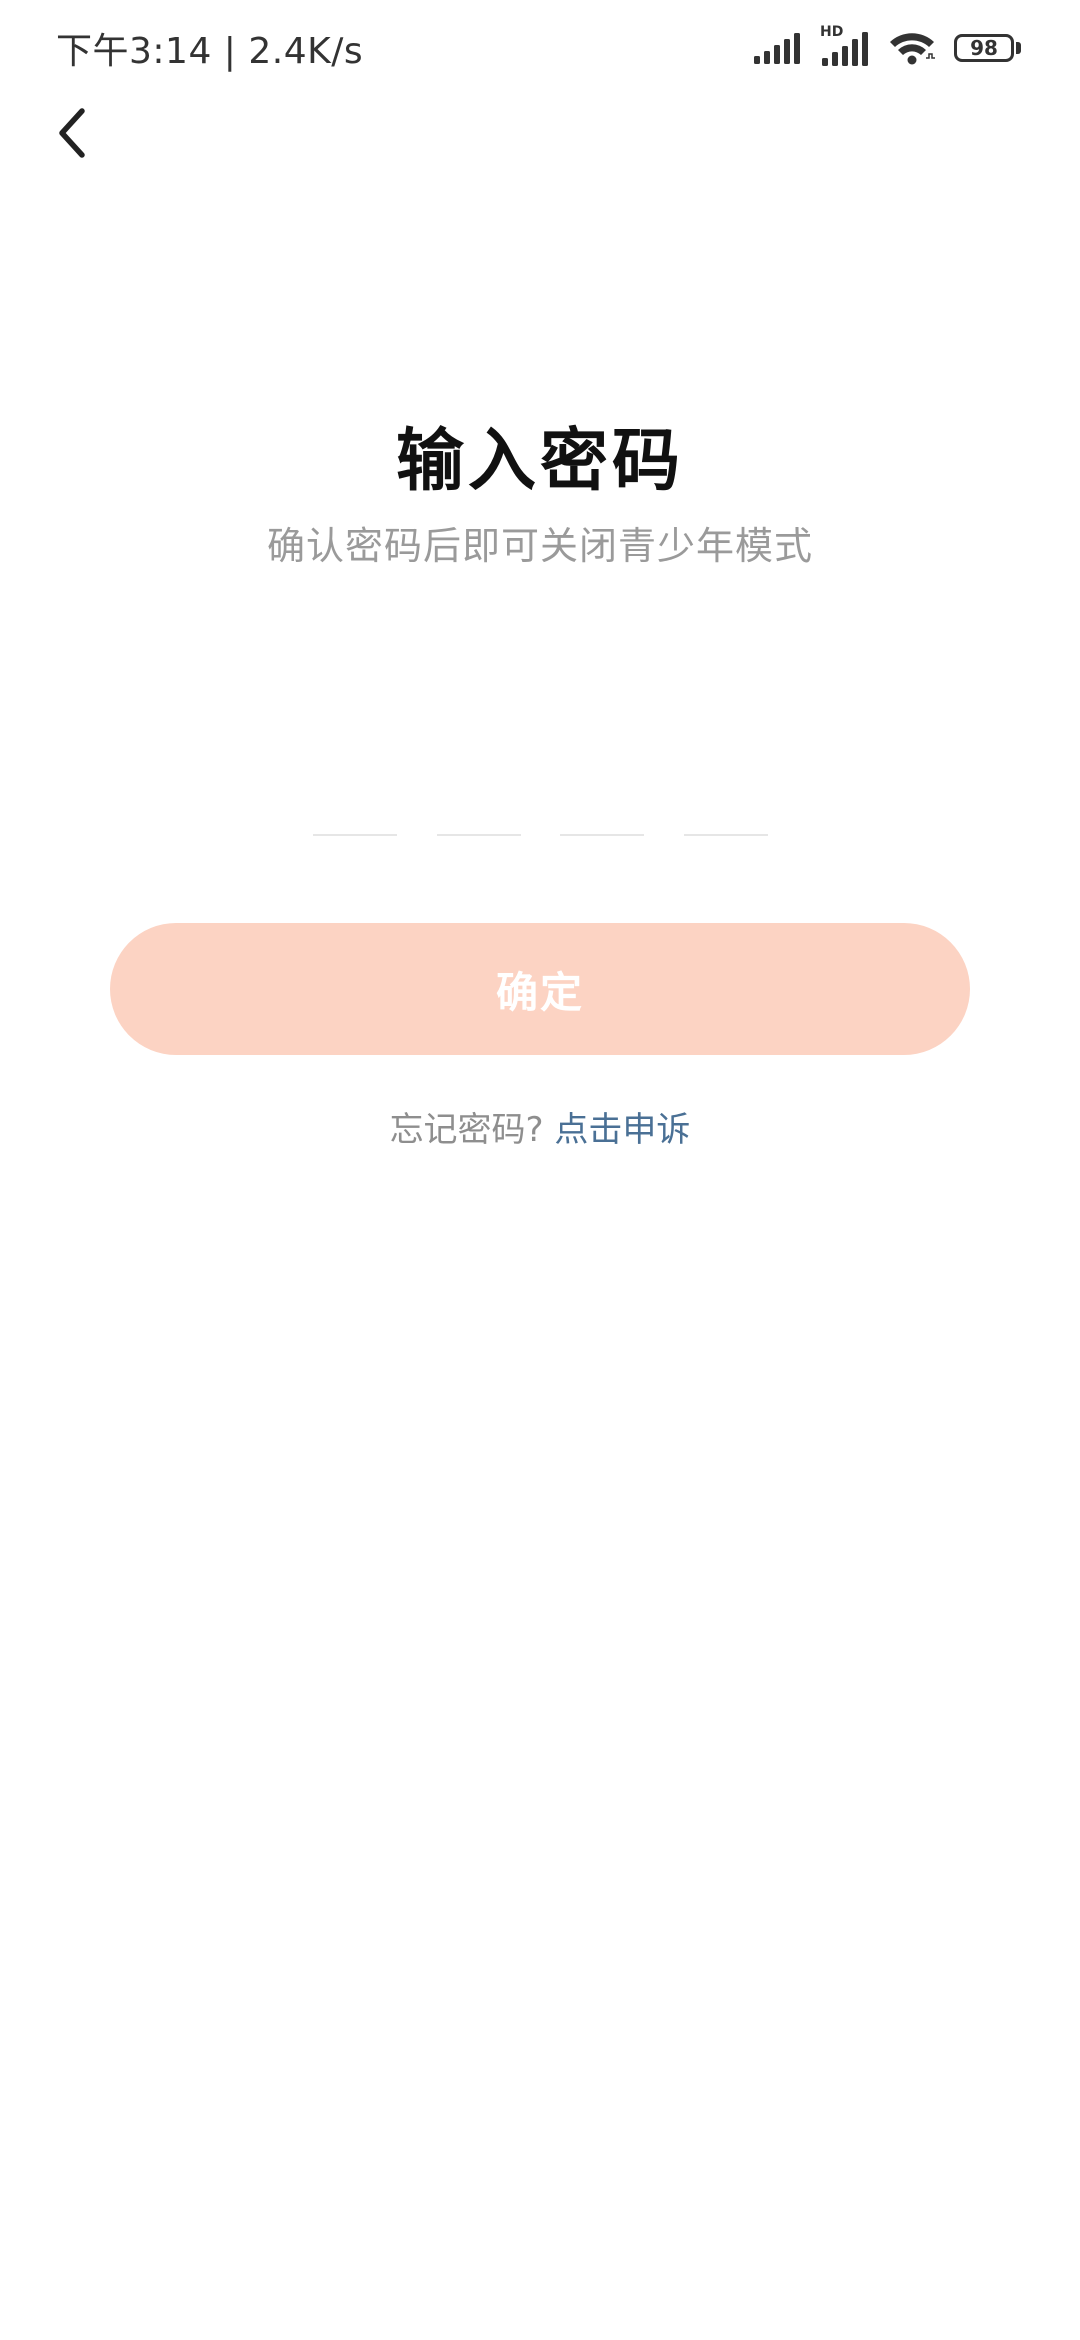  What do you see at coordinates (984, 48) in the screenshot?
I see `battery-level: 98` at bounding box center [984, 48].